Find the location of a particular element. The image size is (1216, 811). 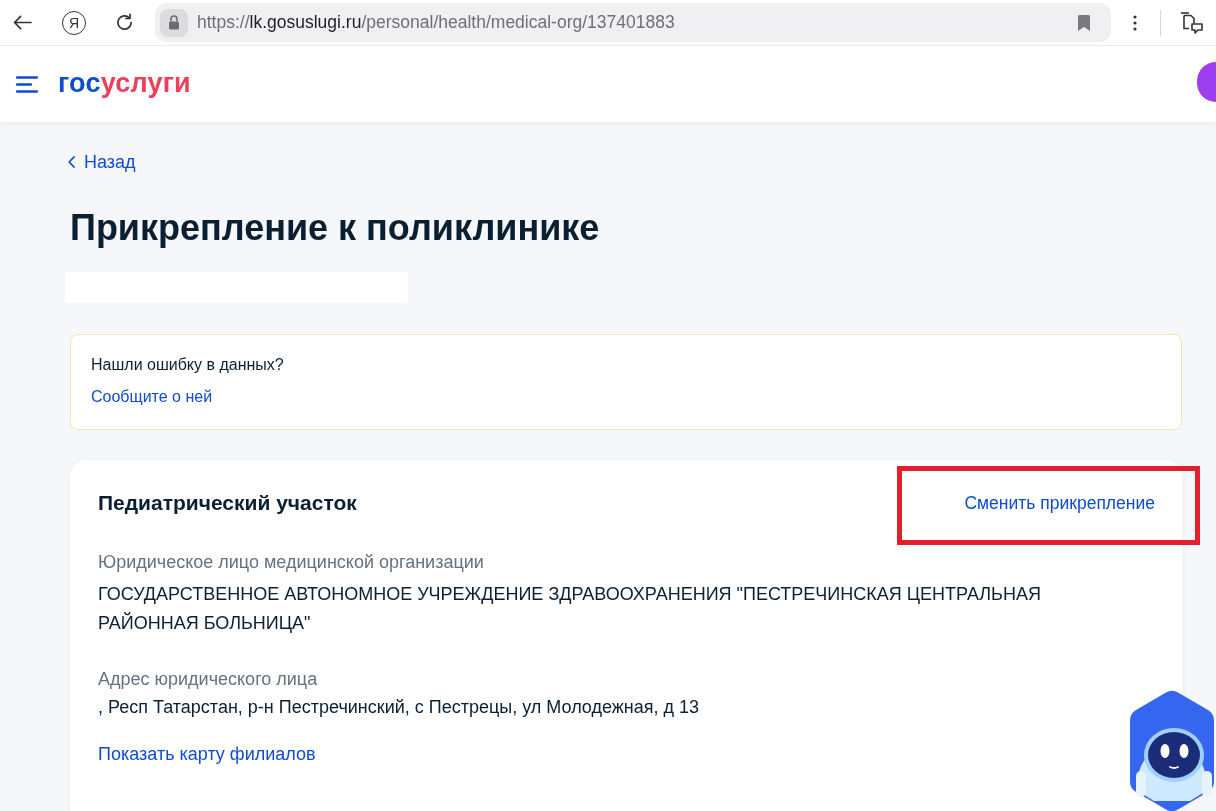

more-menu-icon is located at coordinates (1135, 22).